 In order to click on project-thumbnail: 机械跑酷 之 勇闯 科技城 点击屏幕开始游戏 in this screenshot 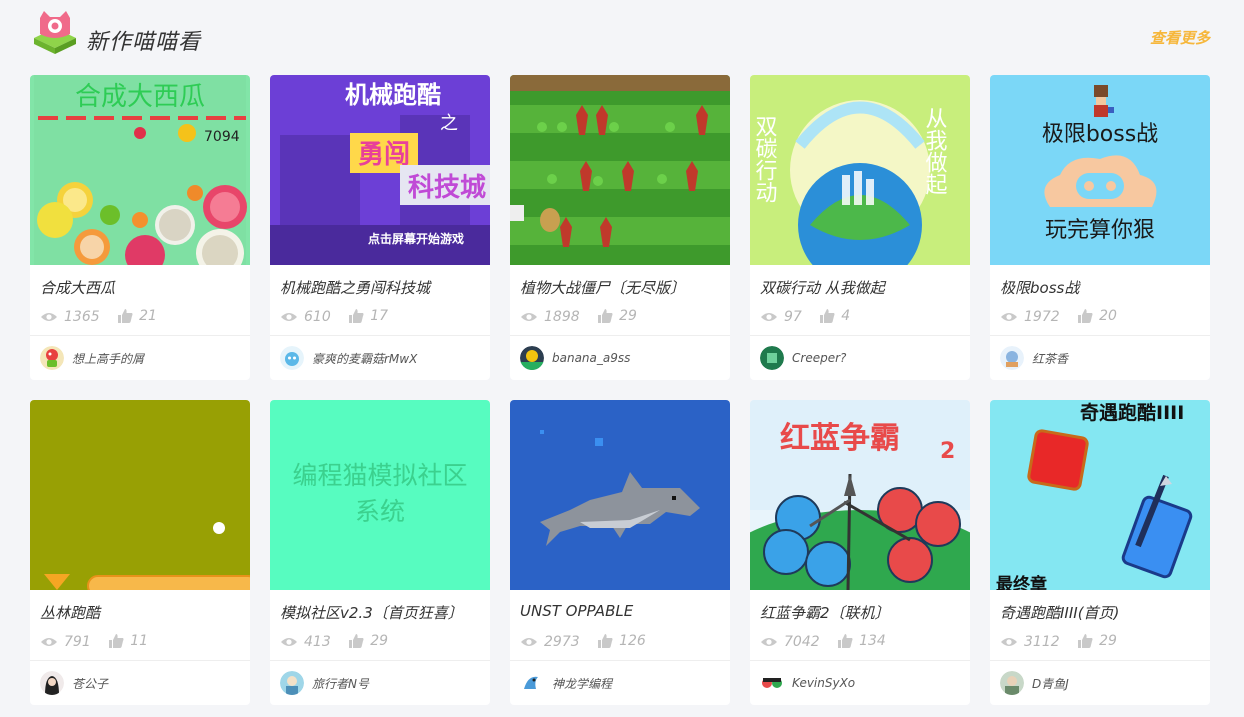, I will do `click(380, 170)`.